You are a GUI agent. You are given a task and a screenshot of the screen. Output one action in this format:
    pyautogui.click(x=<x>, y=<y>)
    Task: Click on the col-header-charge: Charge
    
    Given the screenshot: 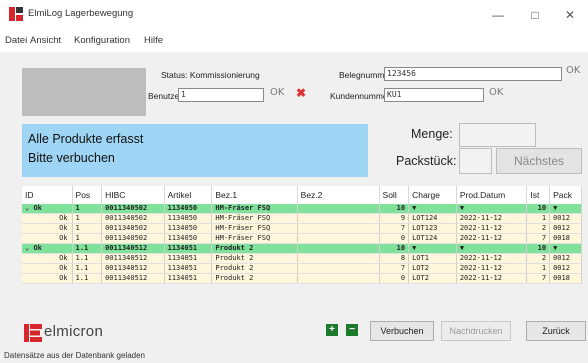 What is the action you would take?
    pyautogui.click(x=432, y=195)
    